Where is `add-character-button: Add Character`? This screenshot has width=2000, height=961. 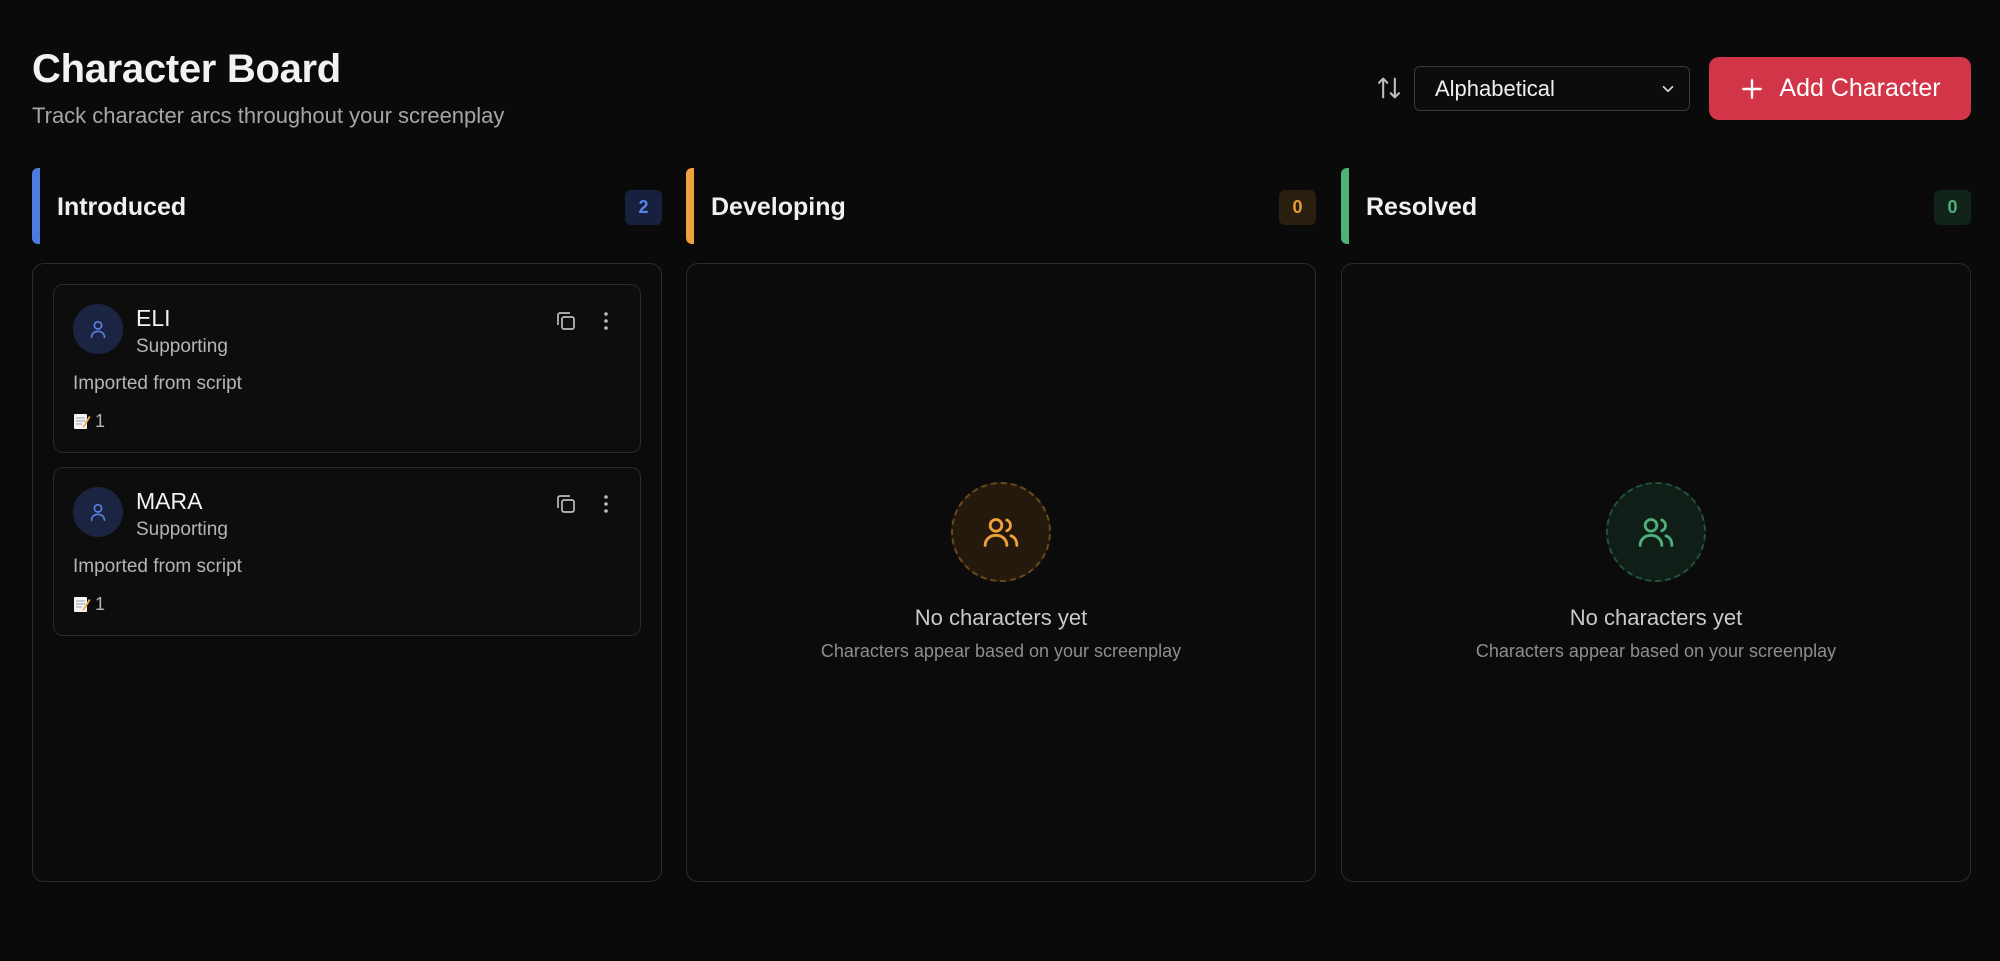
add-character-button: Add Character is located at coordinates (1840, 88).